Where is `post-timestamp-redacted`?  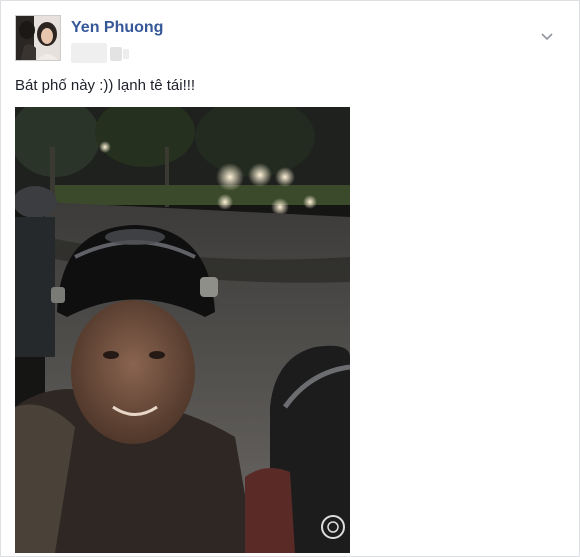 post-timestamp-redacted is located at coordinates (111, 53).